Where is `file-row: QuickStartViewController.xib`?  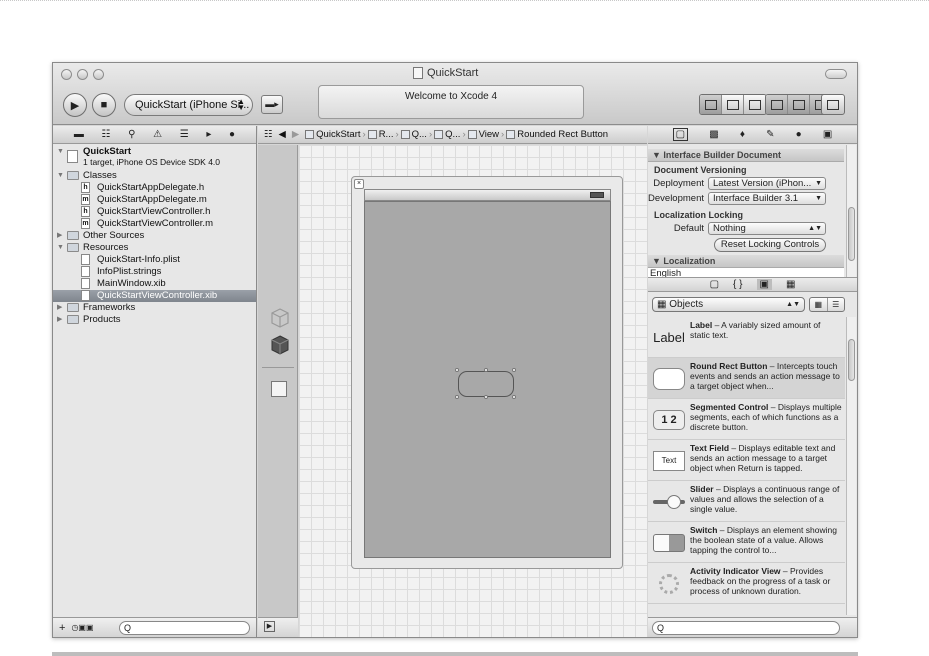
file-row: QuickStartViewController.xib is located at coordinates (154, 296).